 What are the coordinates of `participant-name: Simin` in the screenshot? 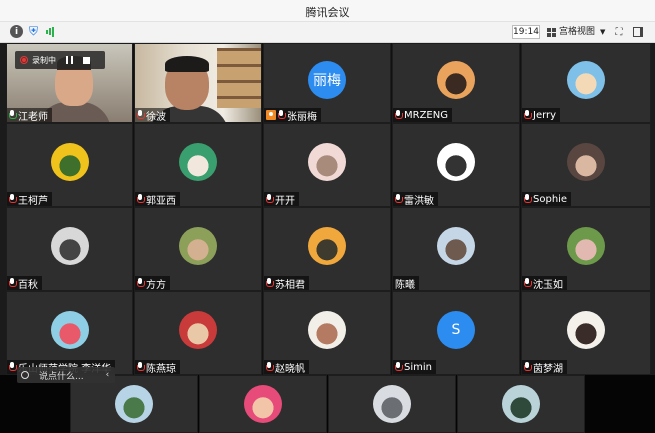 It's located at (418, 367).